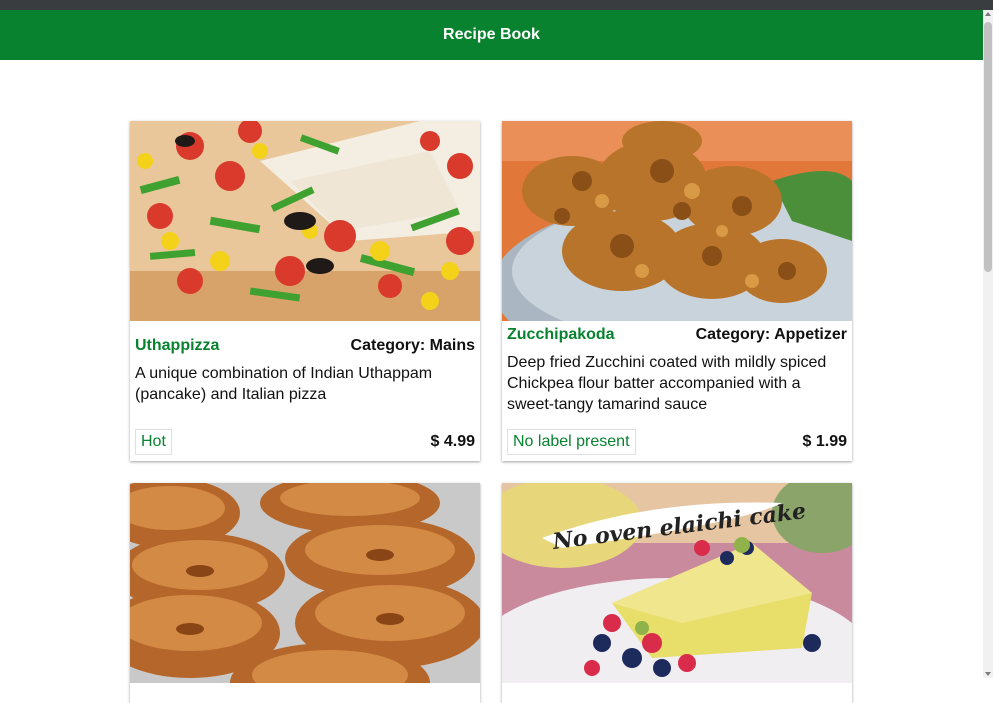 This screenshot has width=993, height=703. I want to click on recipe-image-pakoda, so click(677, 221).